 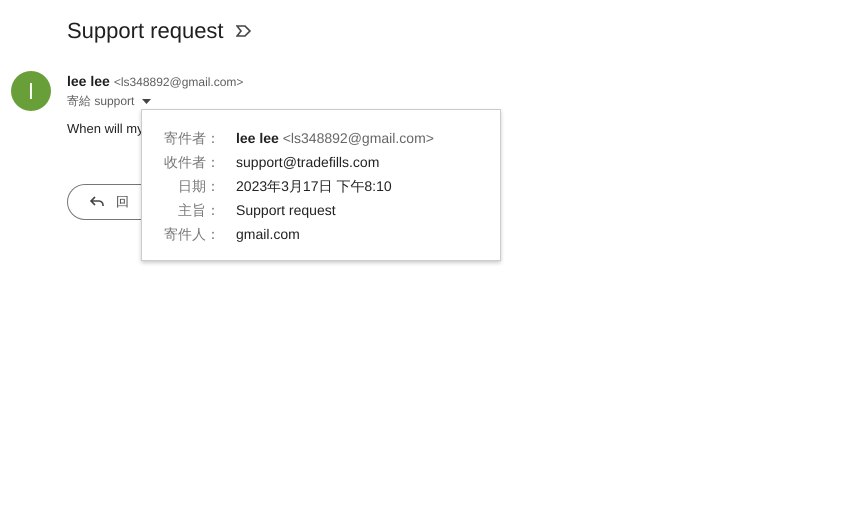 I want to click on field-value: gmail.com, so click(x=268, y=234).